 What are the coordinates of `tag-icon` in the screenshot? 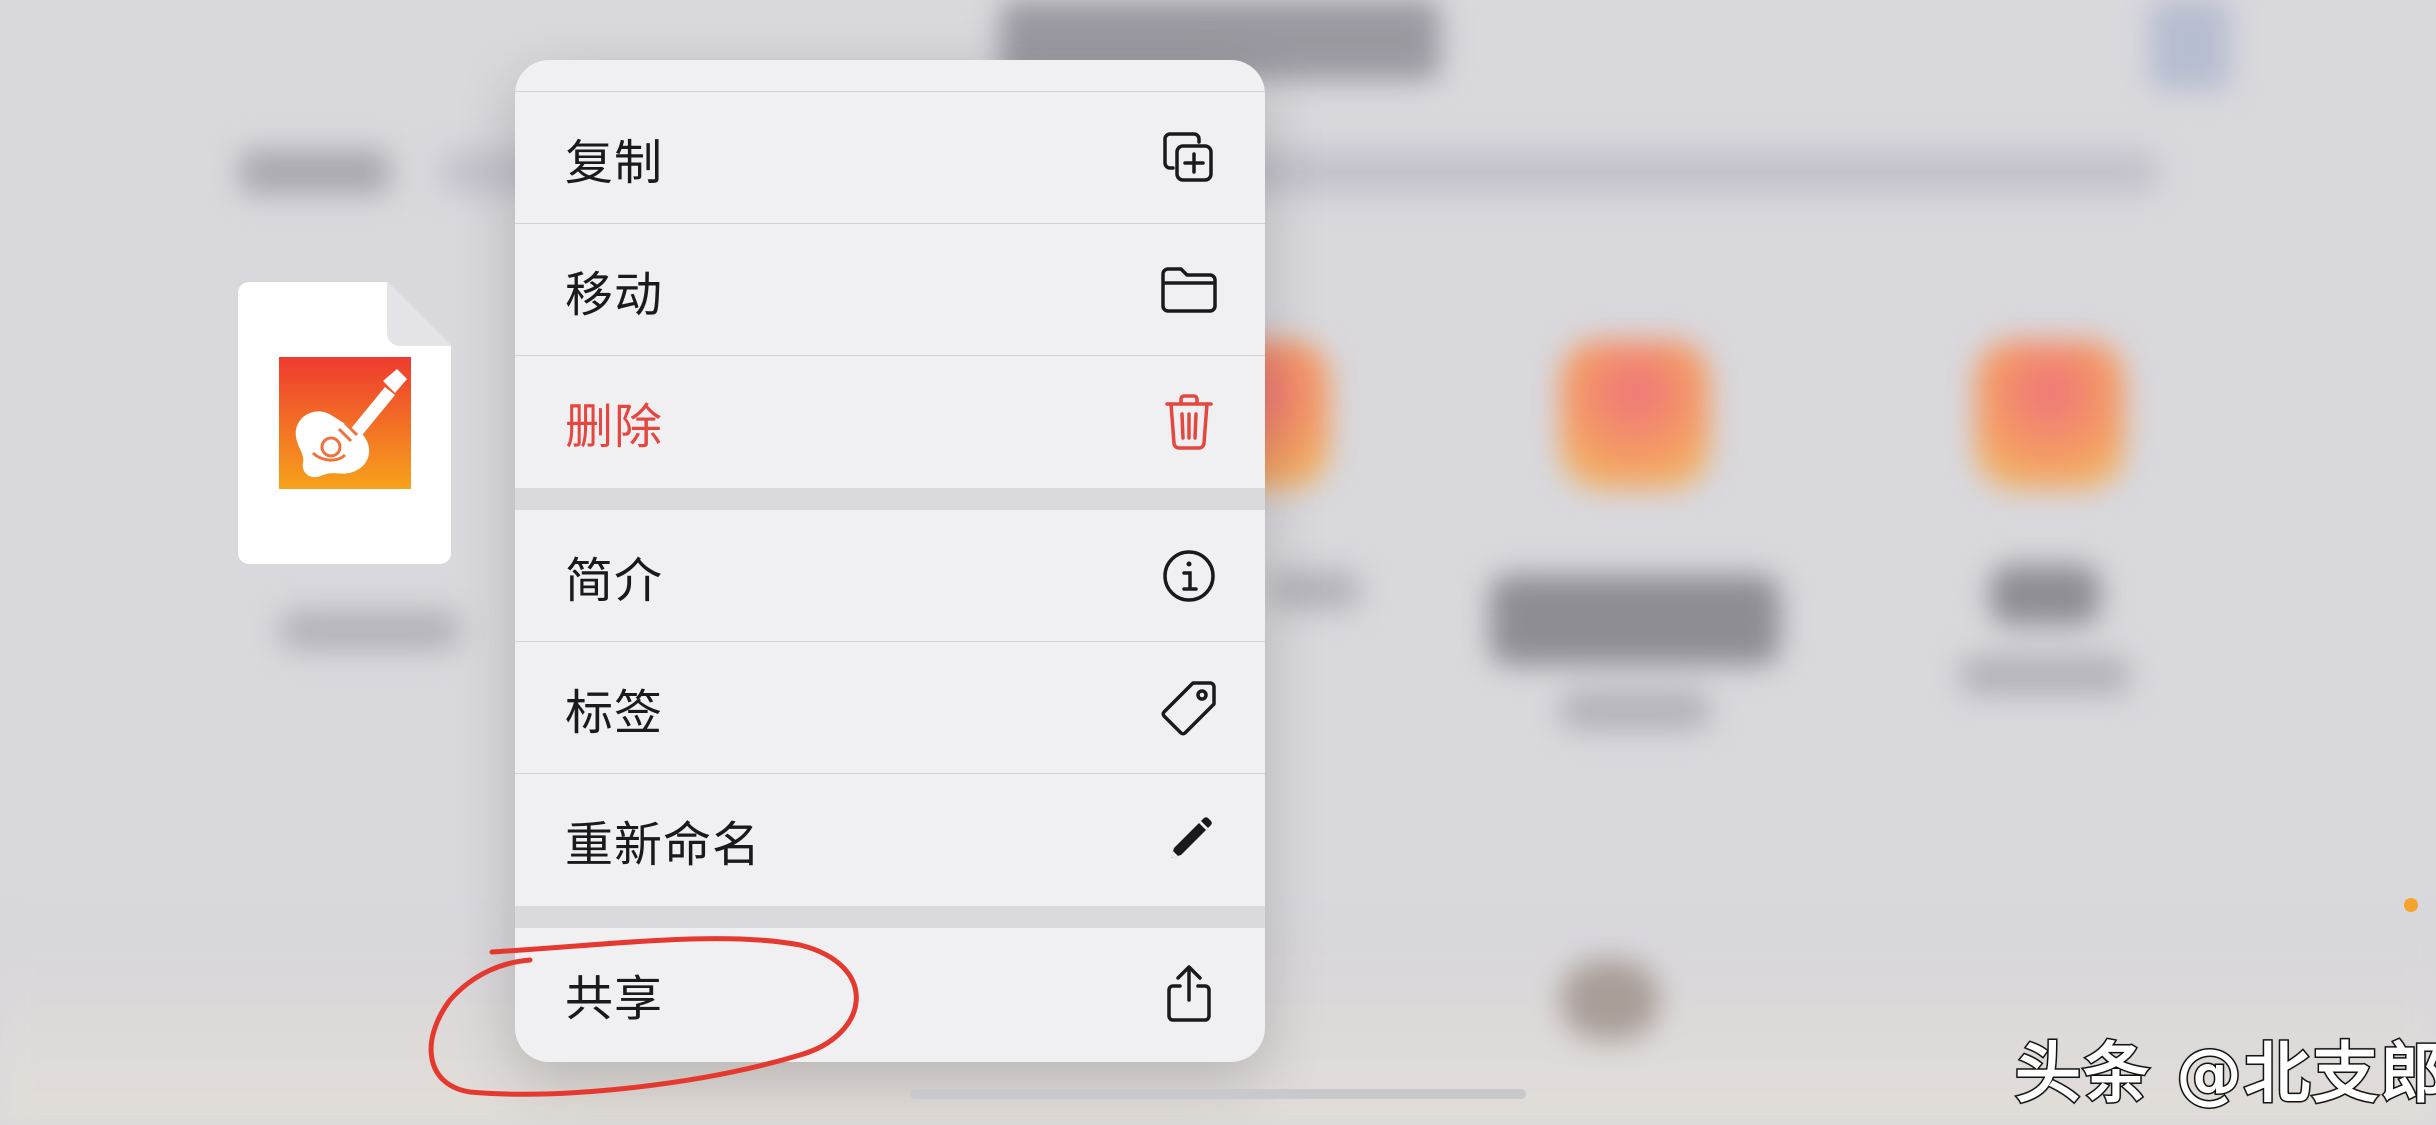 It's located at (1189, 708).